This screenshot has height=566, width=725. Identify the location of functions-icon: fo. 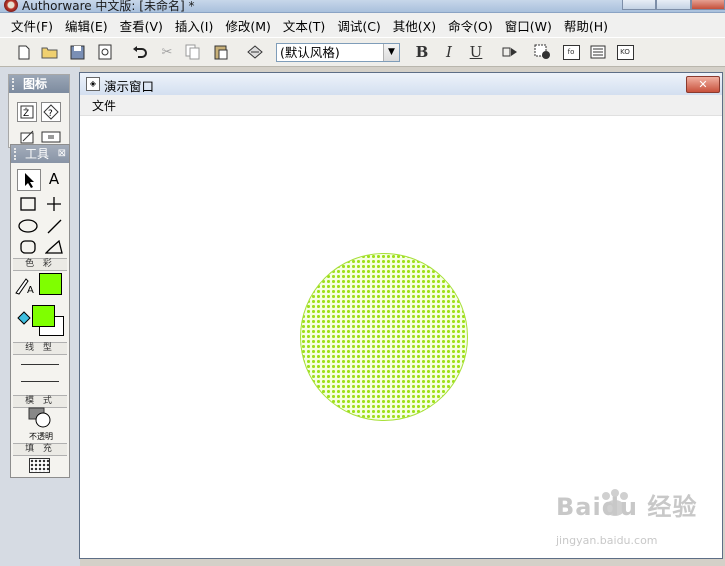
(571, 52).